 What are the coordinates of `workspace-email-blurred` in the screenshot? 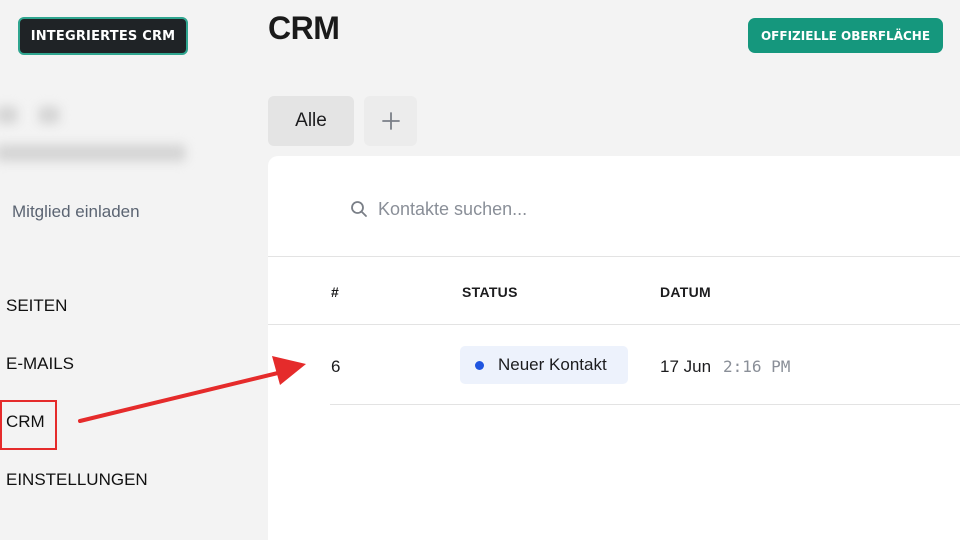 It's located at (93, 153).